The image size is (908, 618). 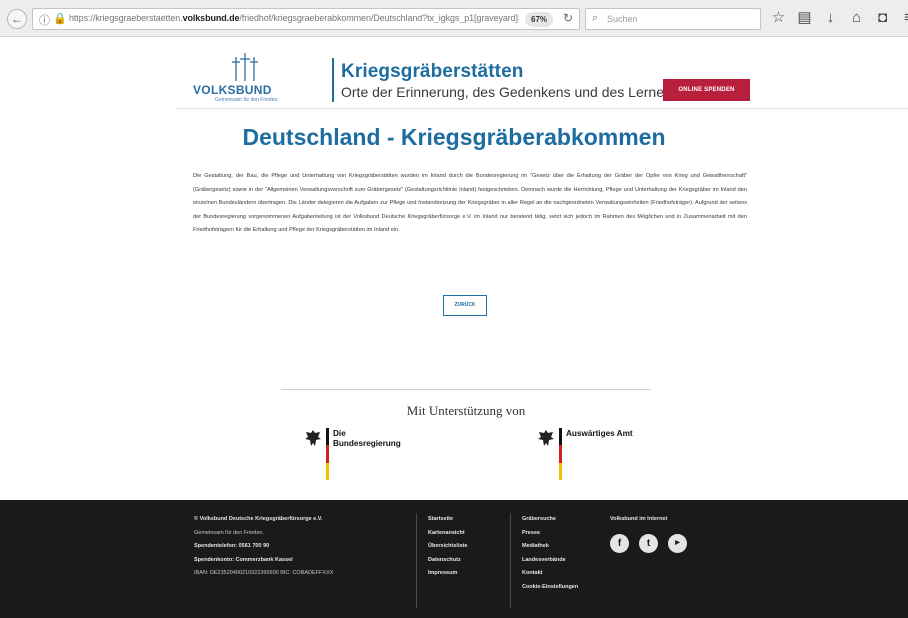 What do you see at coordinates (232, 546) in the screenshot?
I see `footer-phone: Spendentelefon: 0561 700 90` at bounding box center [232, 546].